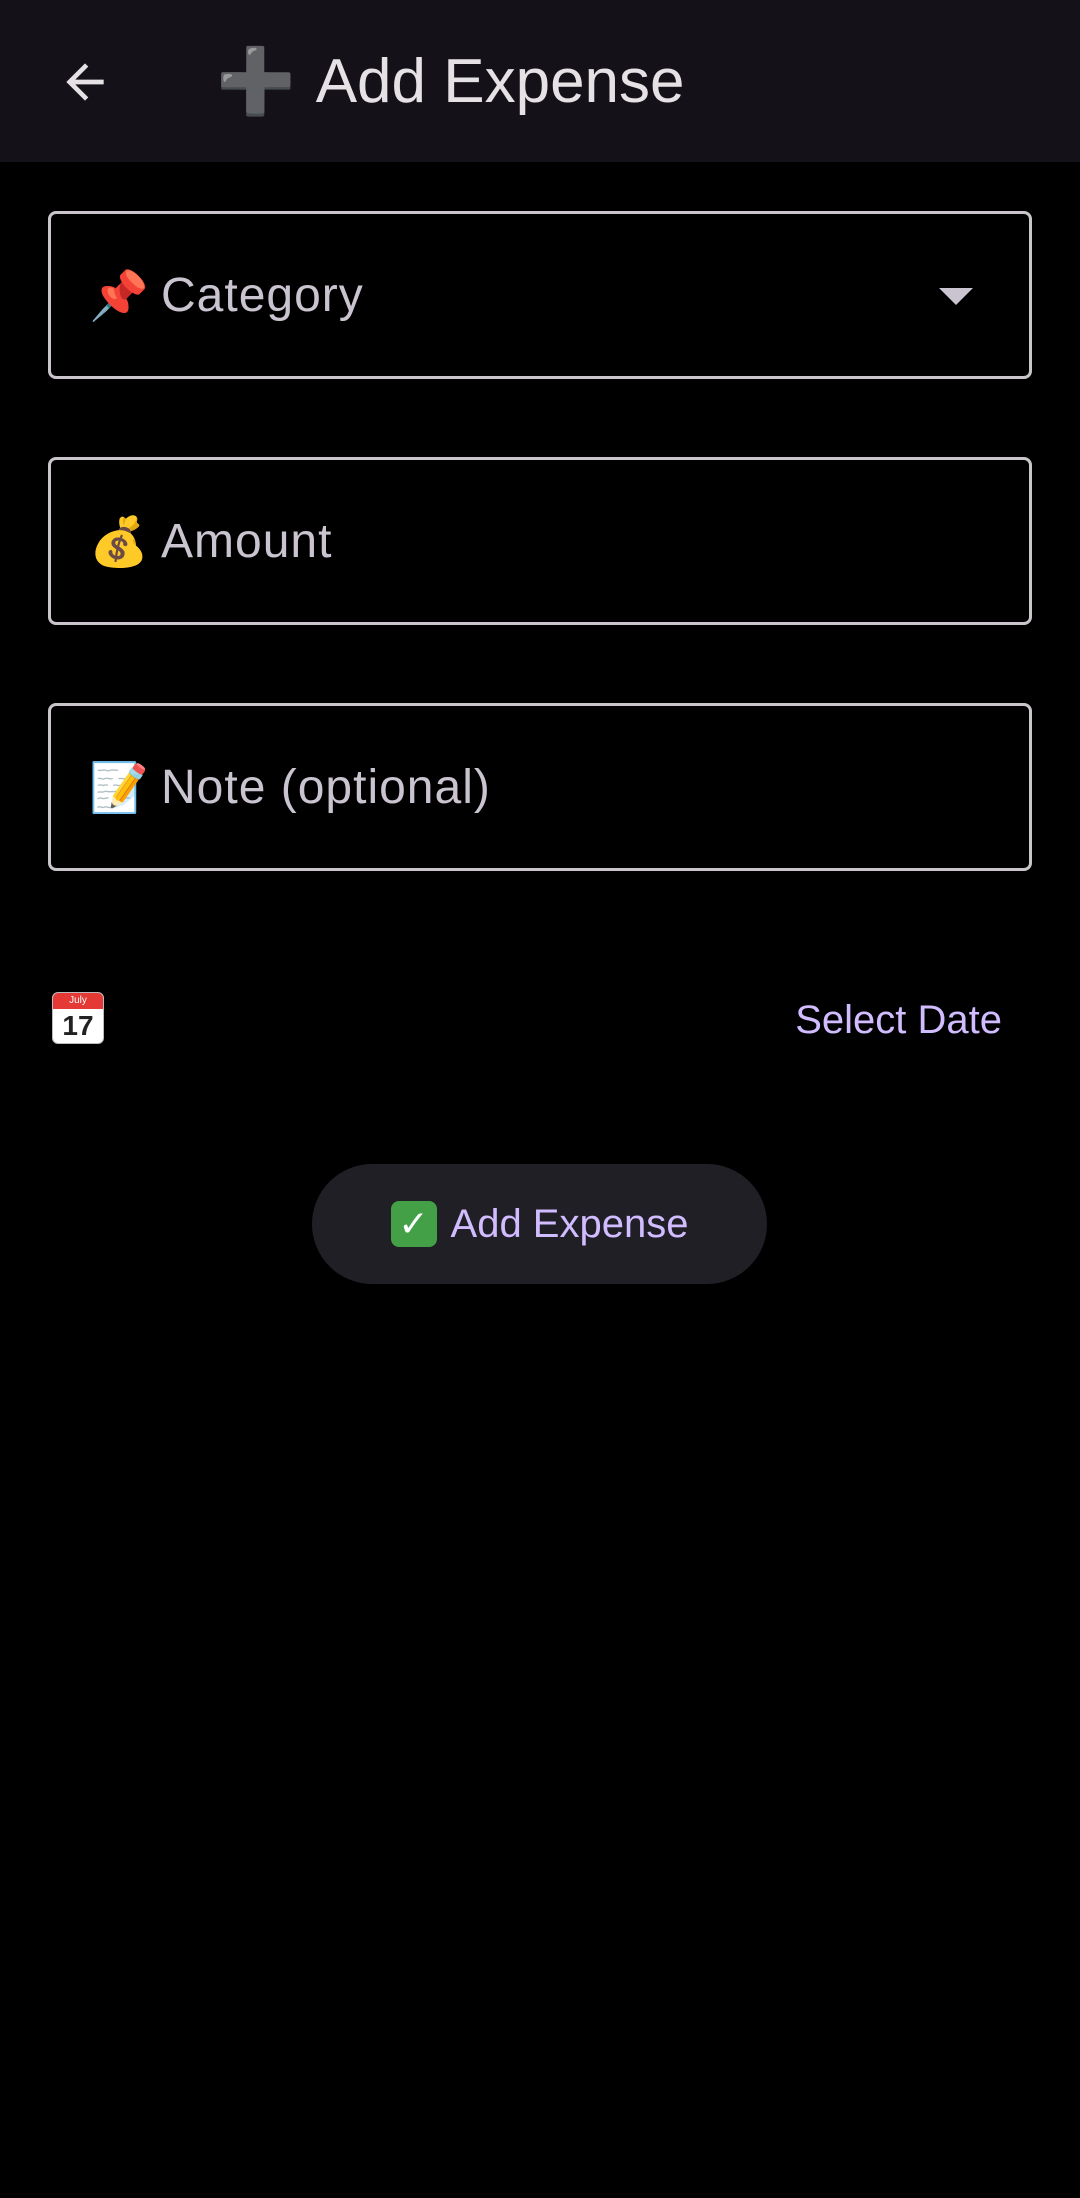  I want to click on note-field: 📝, so click(540, 787).